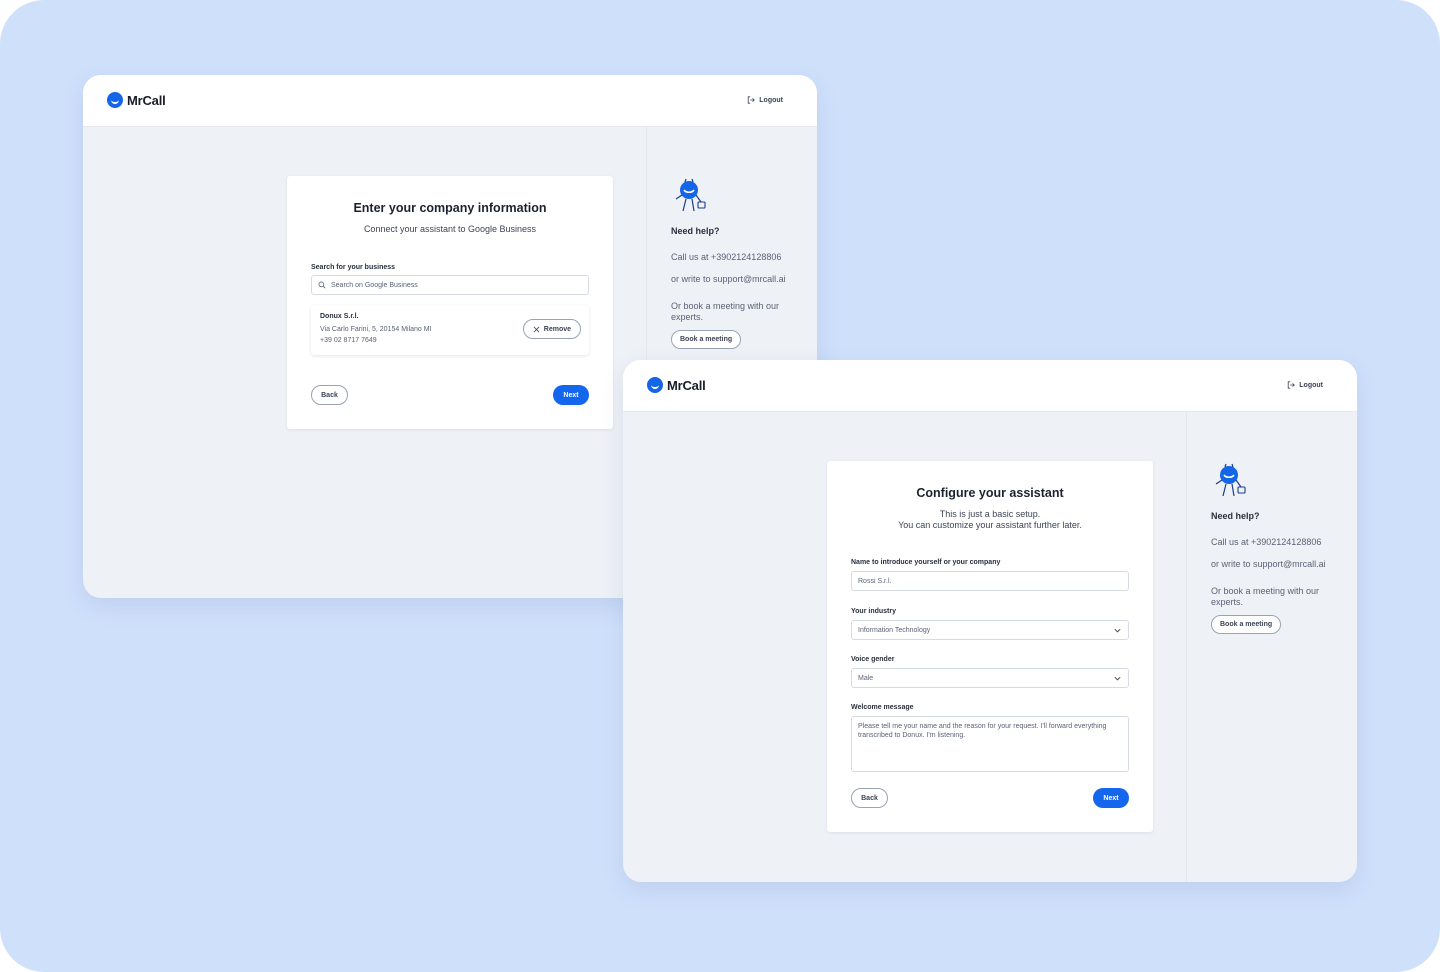 The height and width of the screenshot is (972, 1440). What do you see at coordinates (348, 340) in the screenshot?
I see `business-phone: +39 02 8717 7649` at bounding box center [348, 340].